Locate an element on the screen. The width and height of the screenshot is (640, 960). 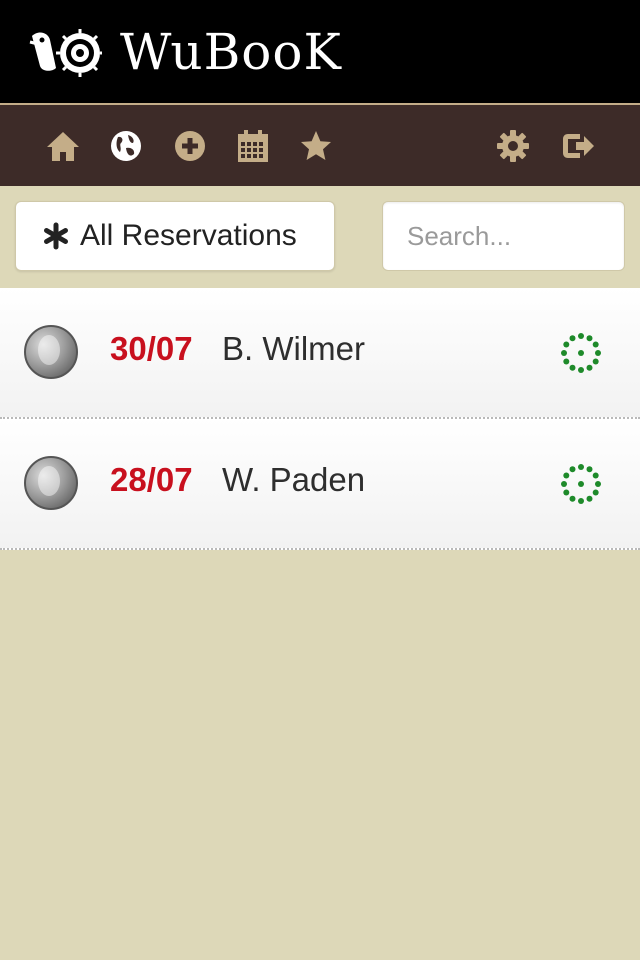
all-reservations-button: All Reservations is located at coordinates (175, 236).